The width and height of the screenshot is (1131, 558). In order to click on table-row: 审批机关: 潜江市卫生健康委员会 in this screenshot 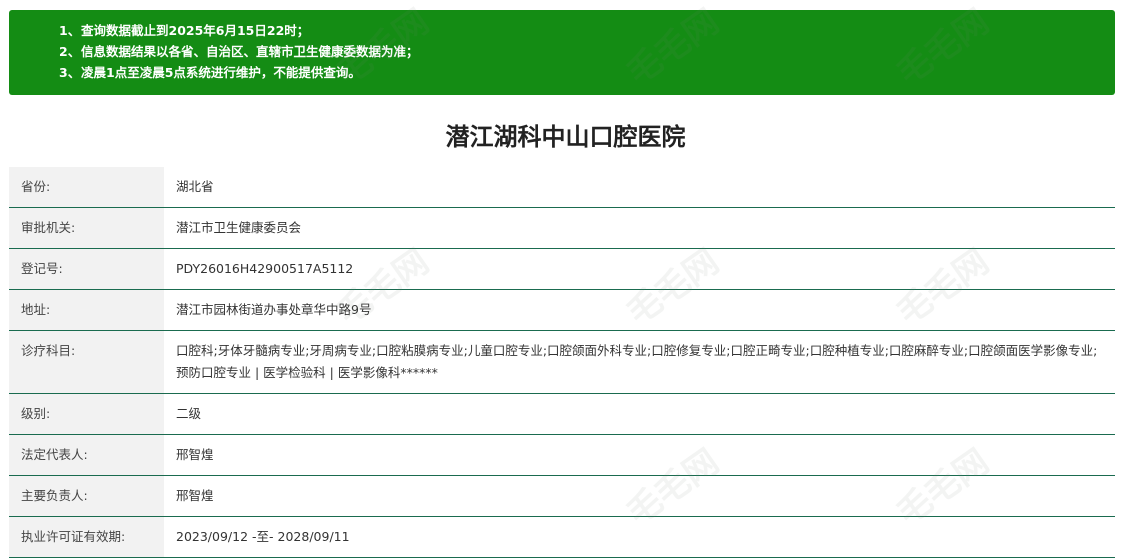, I will do `click(562, 228)`.